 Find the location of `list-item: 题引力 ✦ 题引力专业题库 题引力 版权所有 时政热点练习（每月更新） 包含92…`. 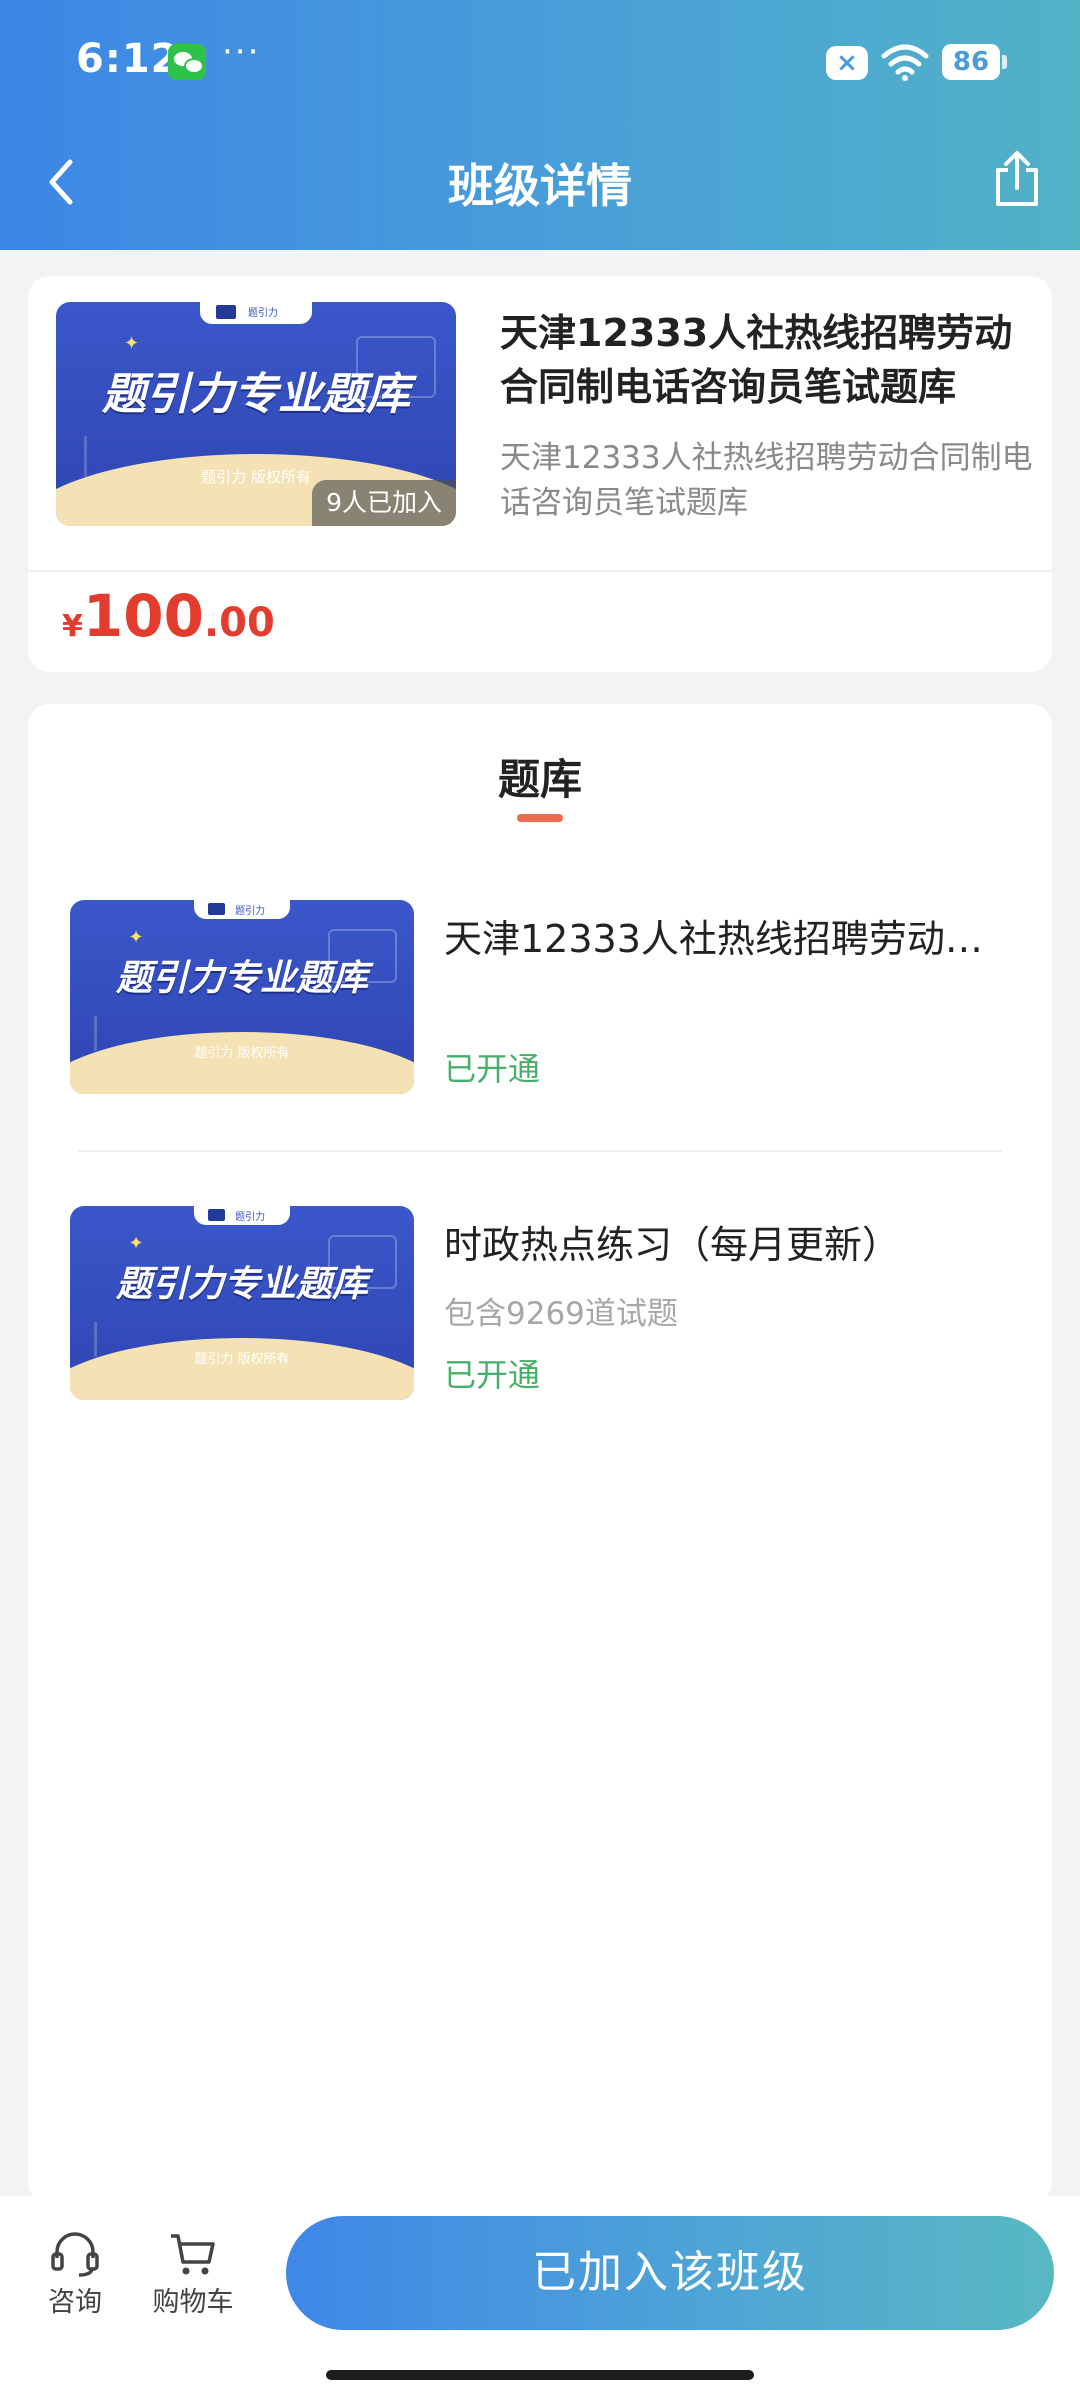

list-item: 题引力 ✦ 题引力专业题库 题引力 版权所有 时政热点练习（每月更新） 包含92… is located at coordinates (540, 1306).